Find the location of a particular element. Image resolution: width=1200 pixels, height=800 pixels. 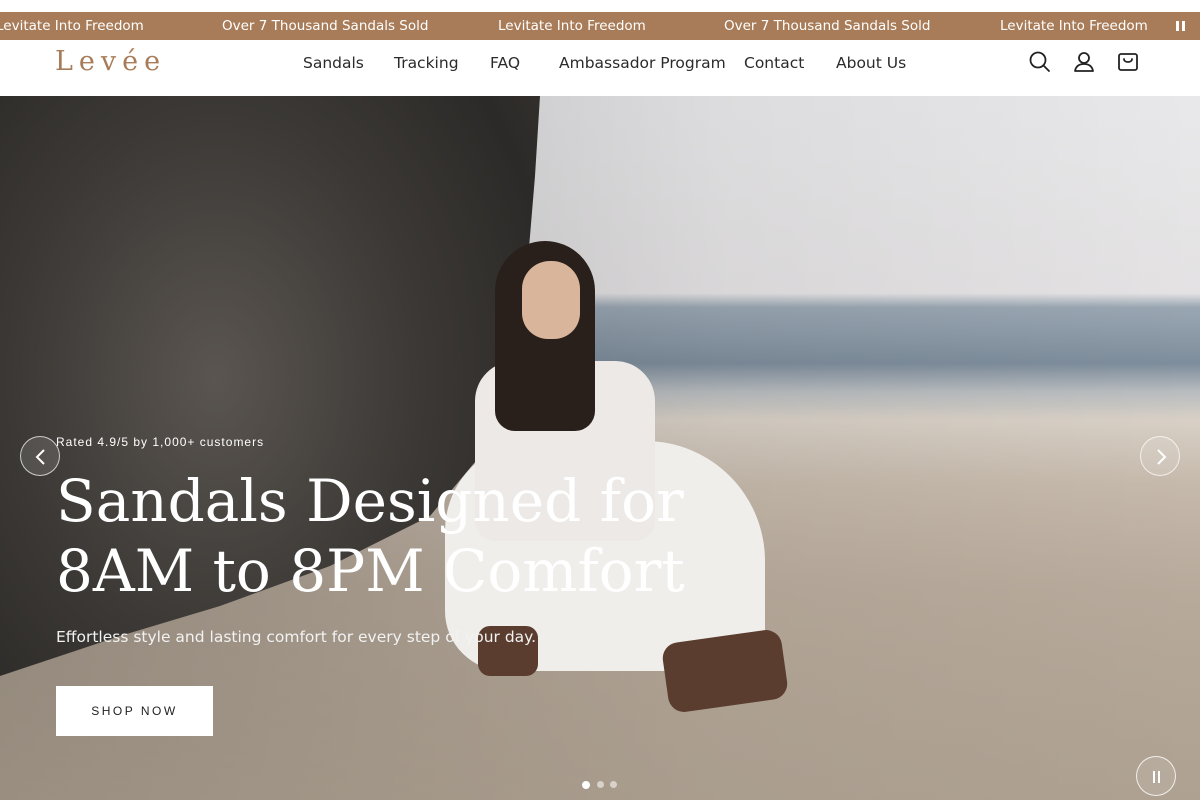

nav-item-ambassador-program: Ambassador Program is located at coordinates (642, 63).